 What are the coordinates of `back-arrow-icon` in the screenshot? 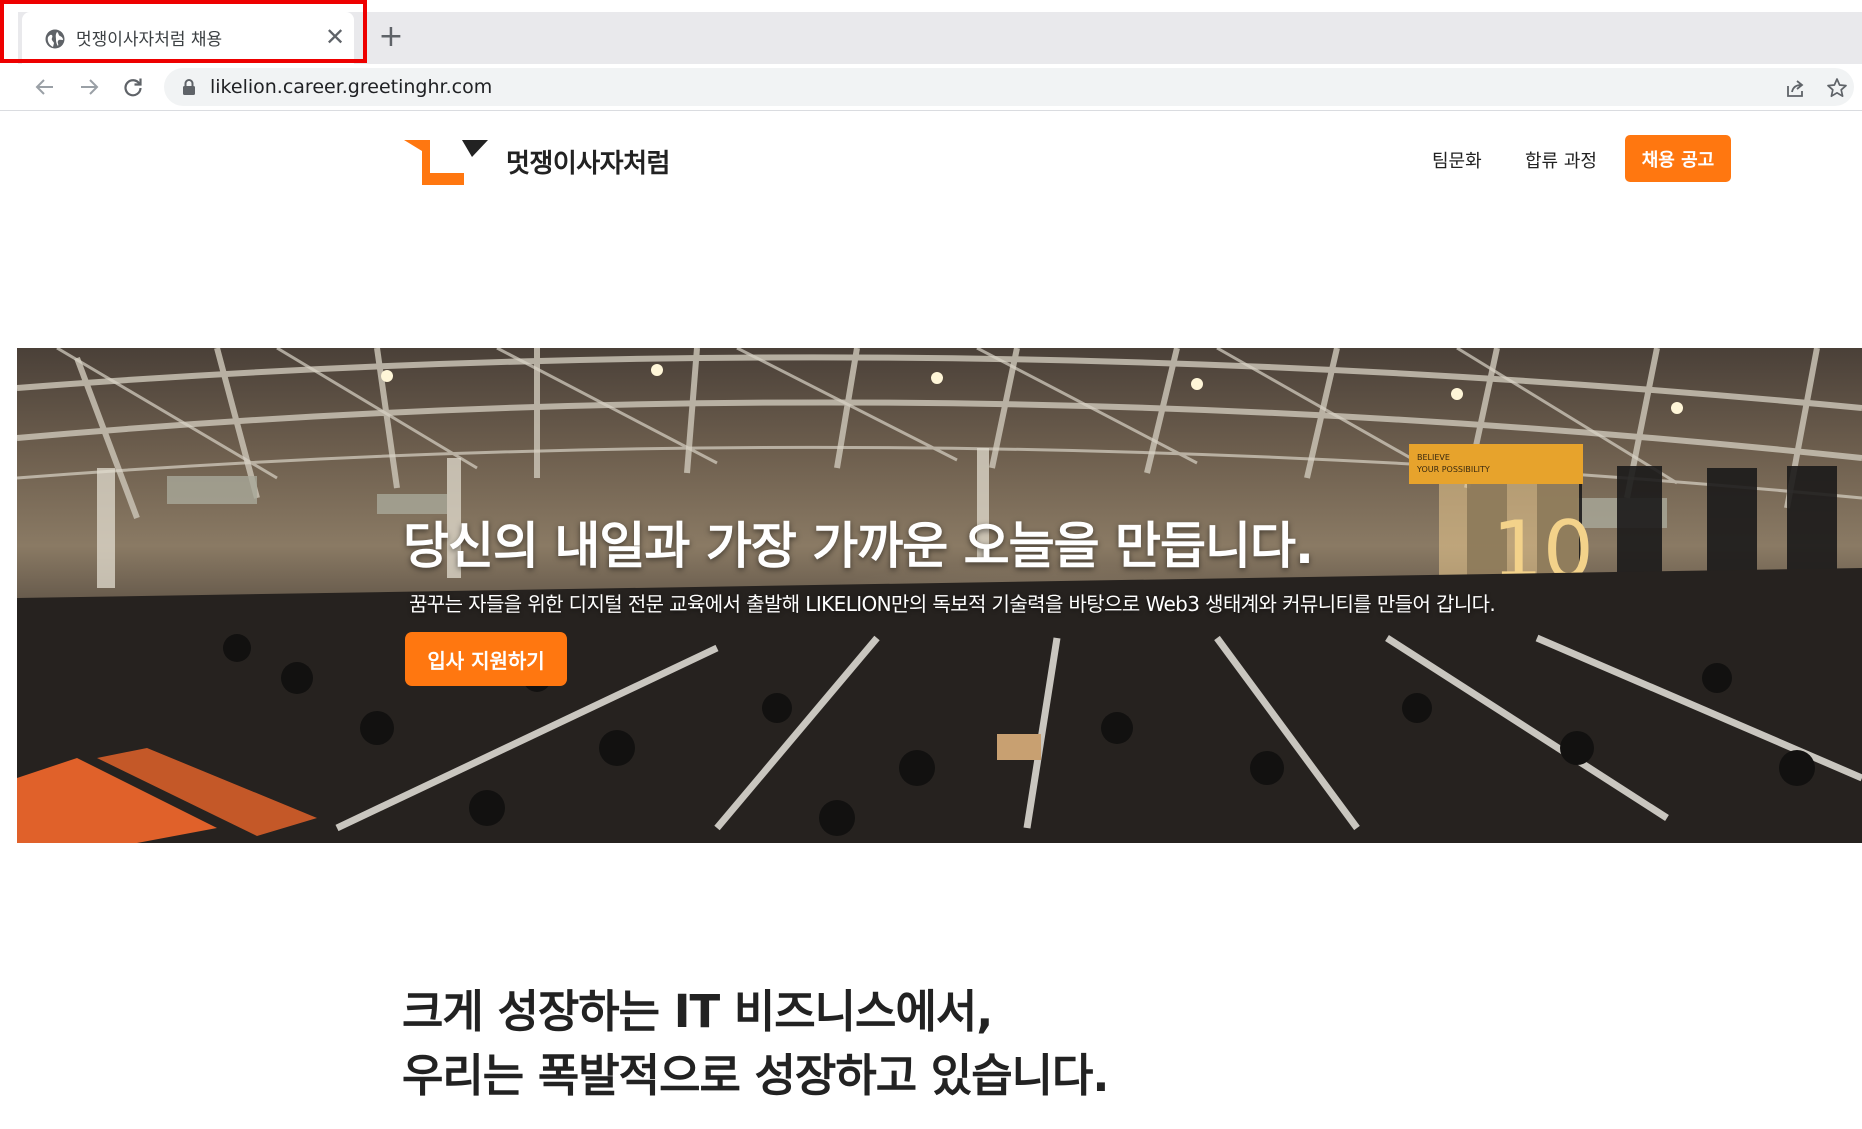 It's located at (44, 87).